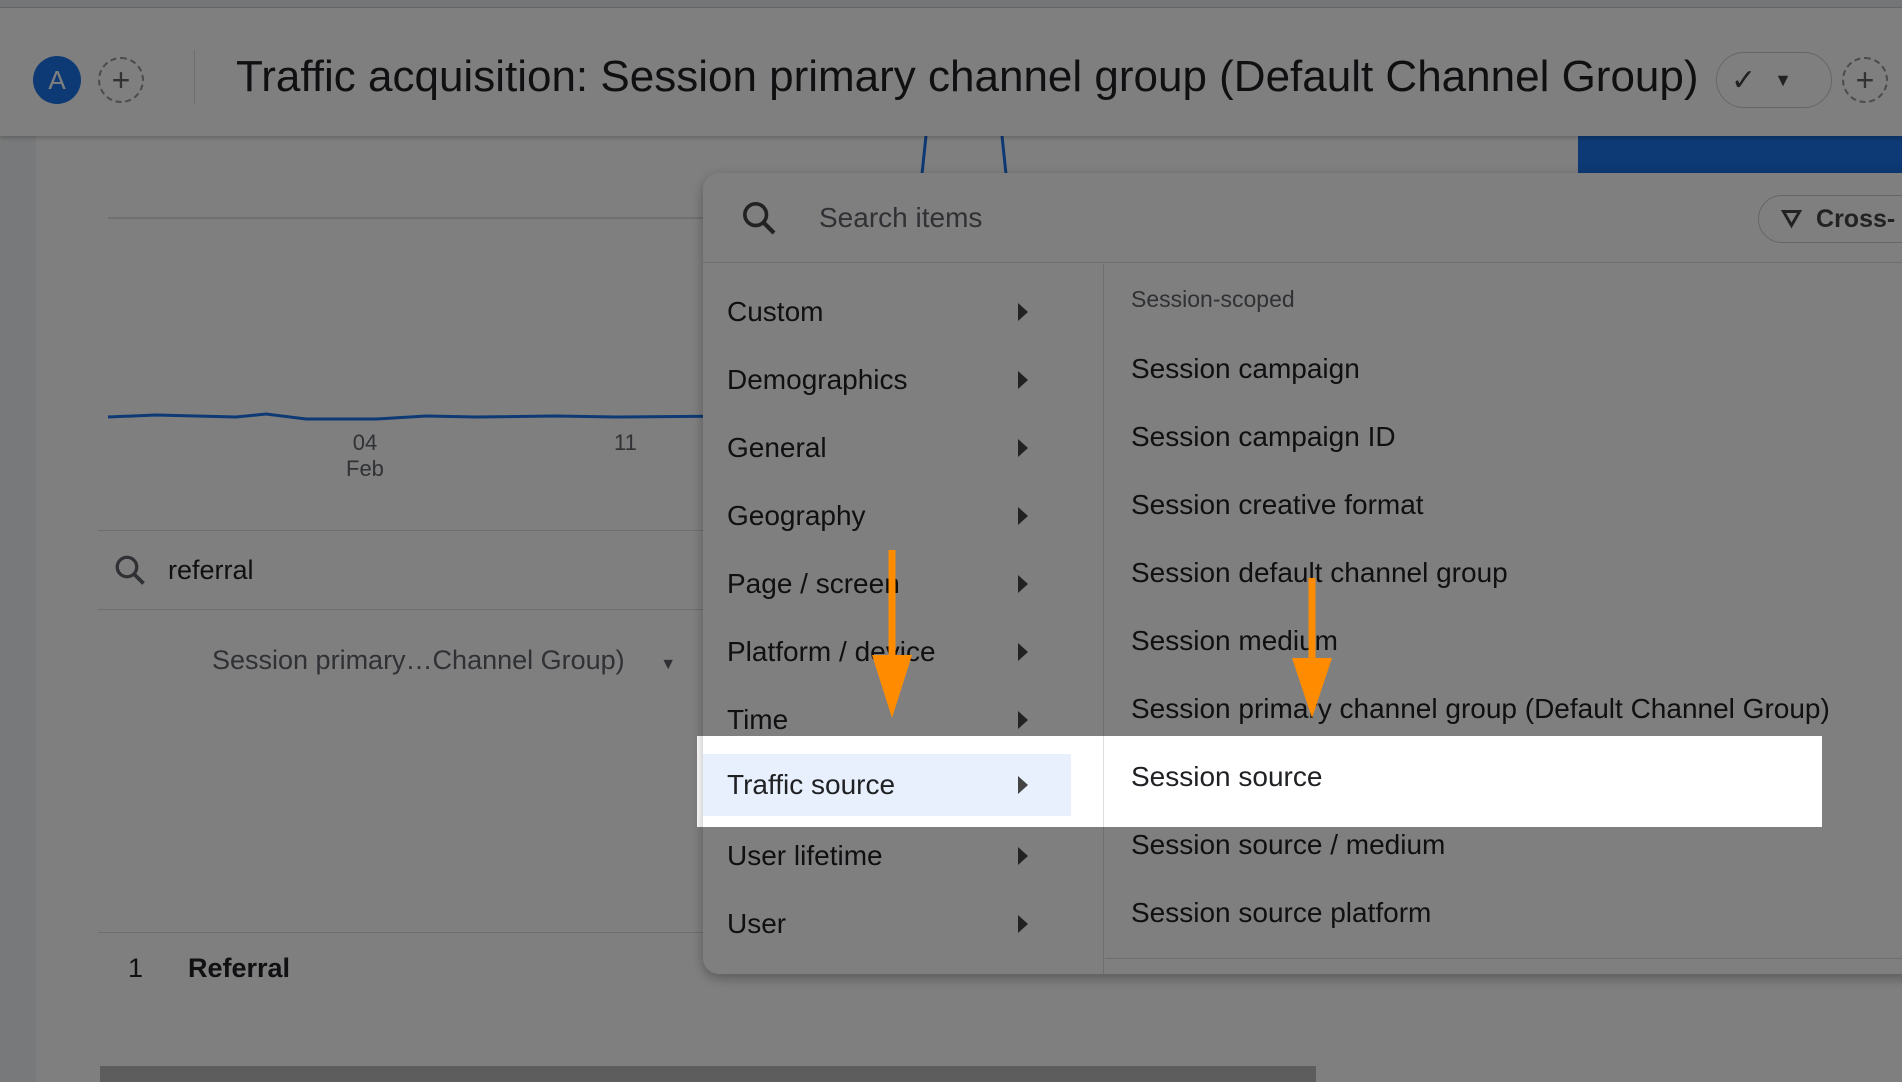  What do you see at coordinates (1744, 80) in the screenshot?
I see `check-circle-icon: ✓` at bounding box center [1744, 80].